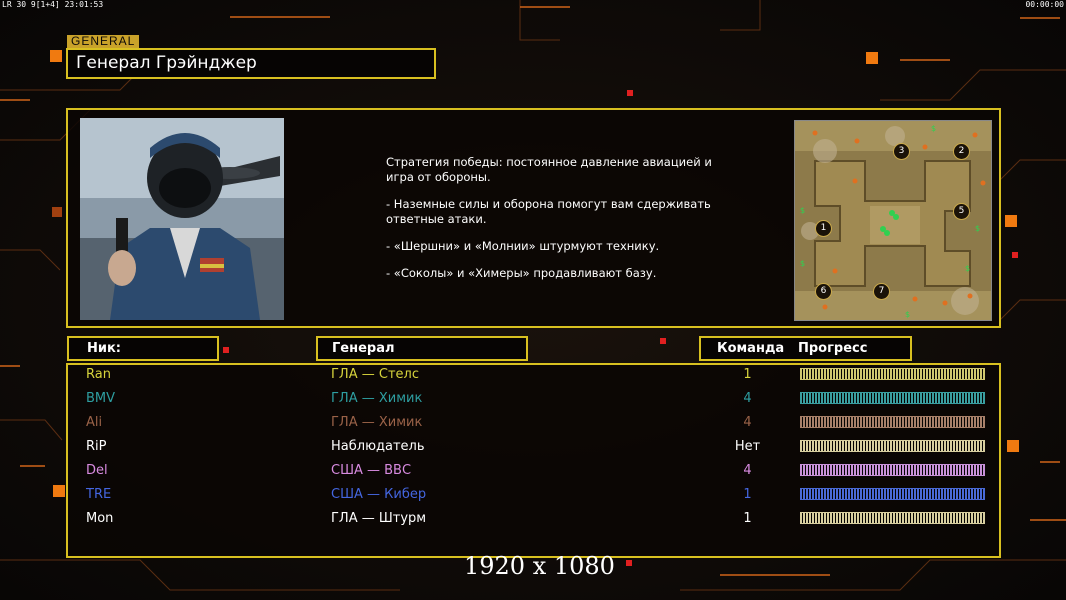 The width and height of the screenshot is (1066, 600). What do you see at coordinates (100, 518) in the screenshot?
I see `player-nick: Mon` at bounding box center [100, 518].